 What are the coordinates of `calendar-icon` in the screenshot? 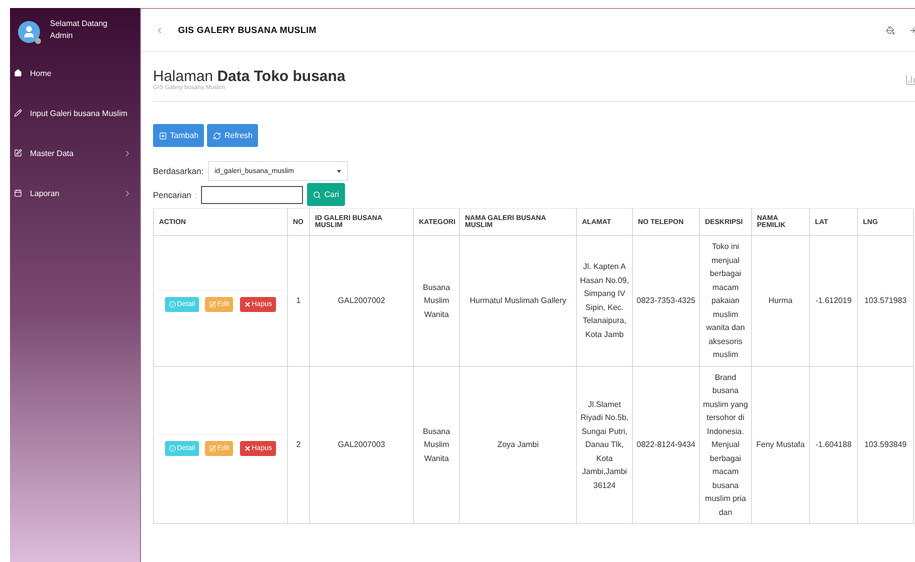 It's located at (18, 193).